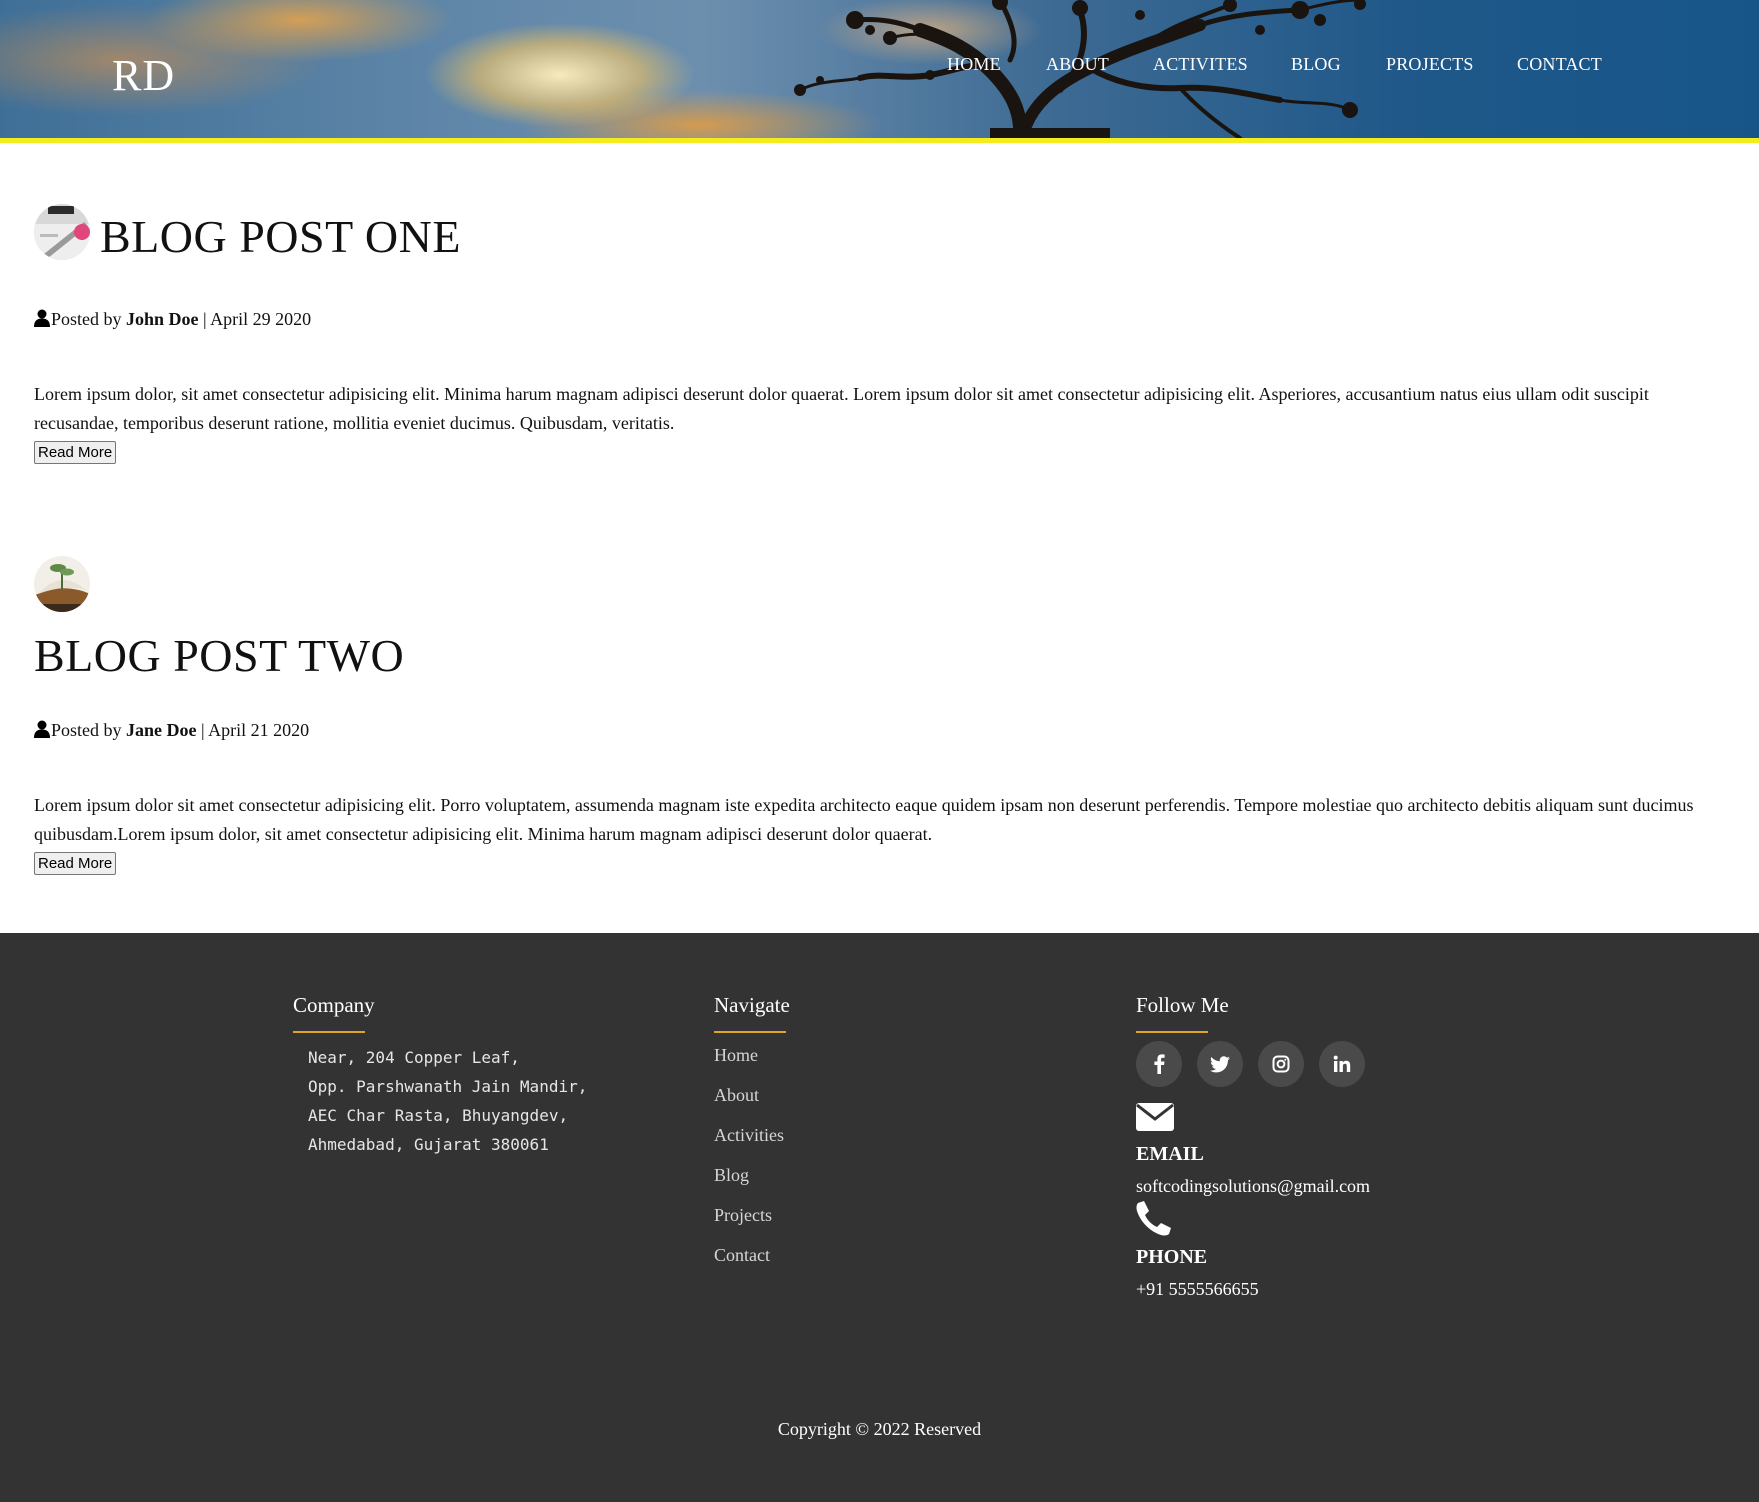 Image resolution: width=1759 pixels, height=1502 pixels. Describe the element at coordinates (1316, 64) in the screenshot. I see `nav-blog: BLOG` at that location.